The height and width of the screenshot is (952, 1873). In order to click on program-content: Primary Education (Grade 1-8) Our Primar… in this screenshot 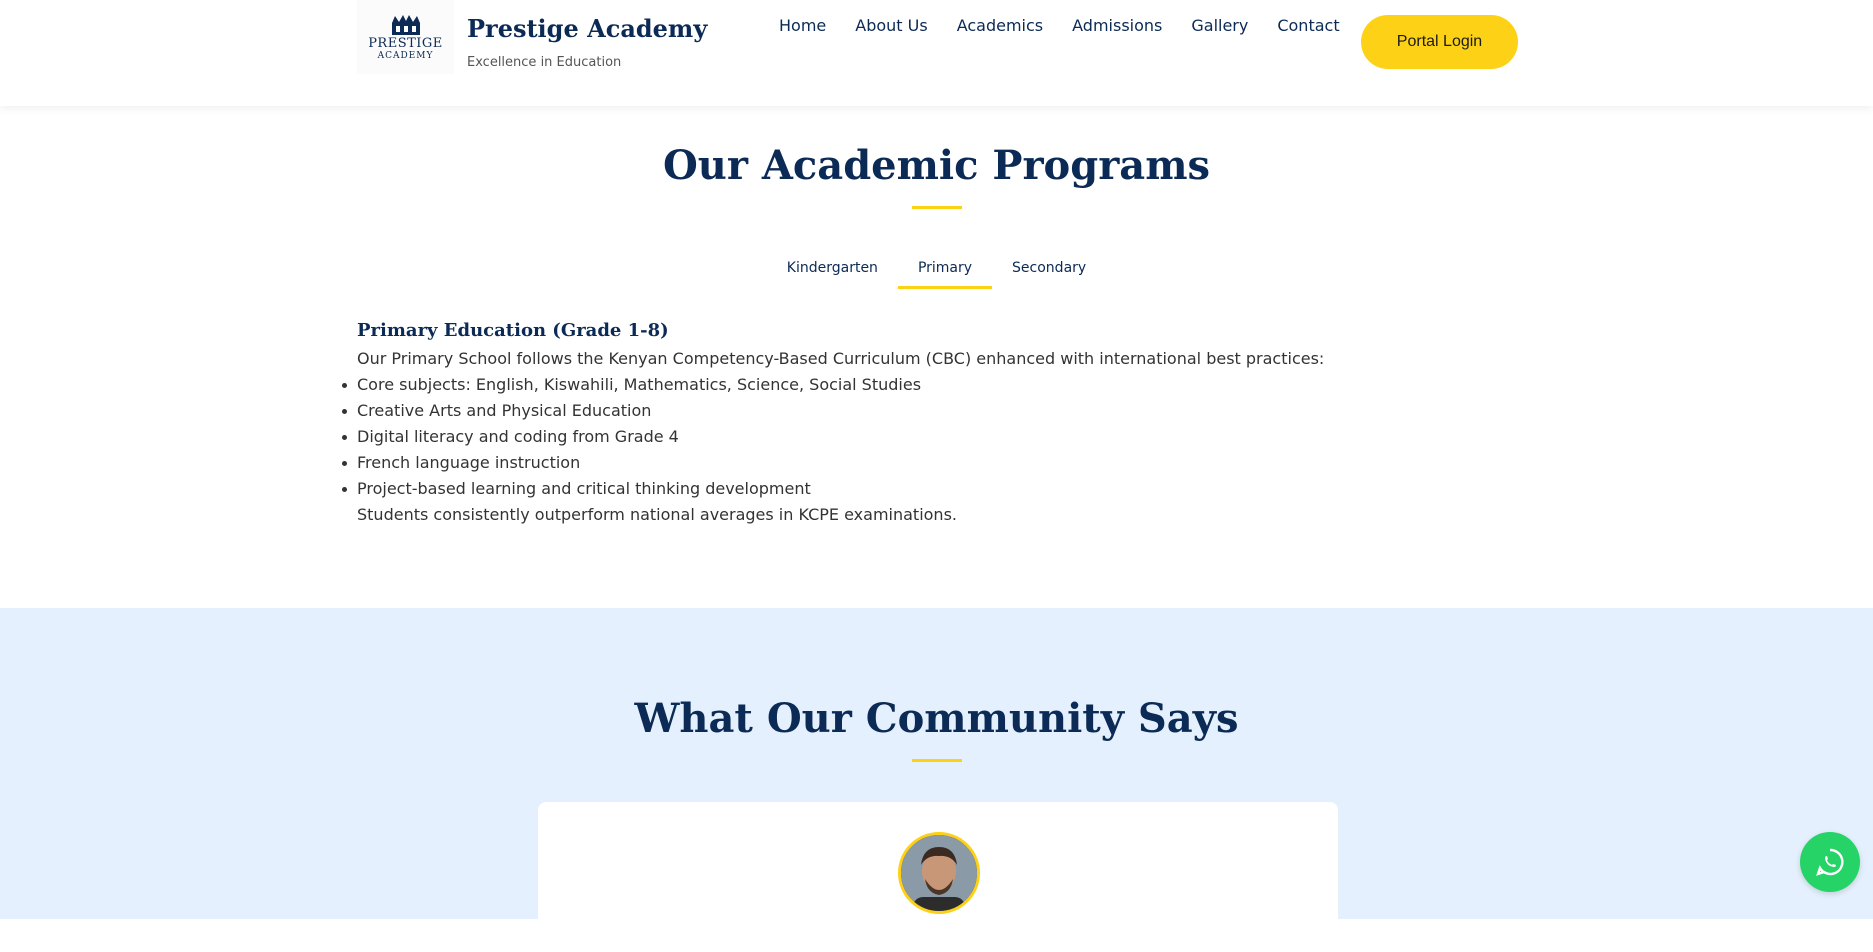, I will do `click(929, 424)`.